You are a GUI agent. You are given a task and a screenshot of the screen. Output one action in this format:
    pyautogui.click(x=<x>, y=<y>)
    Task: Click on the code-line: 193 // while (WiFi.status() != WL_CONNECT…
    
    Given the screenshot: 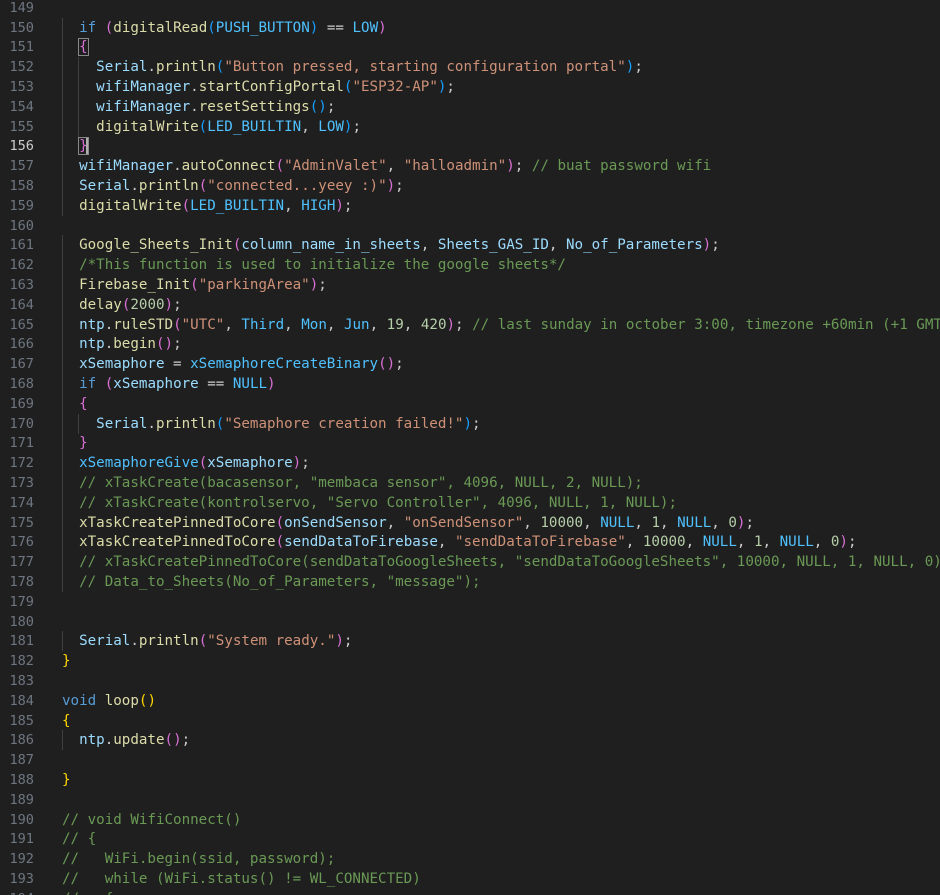 What is the action you would take?
    pyautogui.click(x=470, y=879)
    